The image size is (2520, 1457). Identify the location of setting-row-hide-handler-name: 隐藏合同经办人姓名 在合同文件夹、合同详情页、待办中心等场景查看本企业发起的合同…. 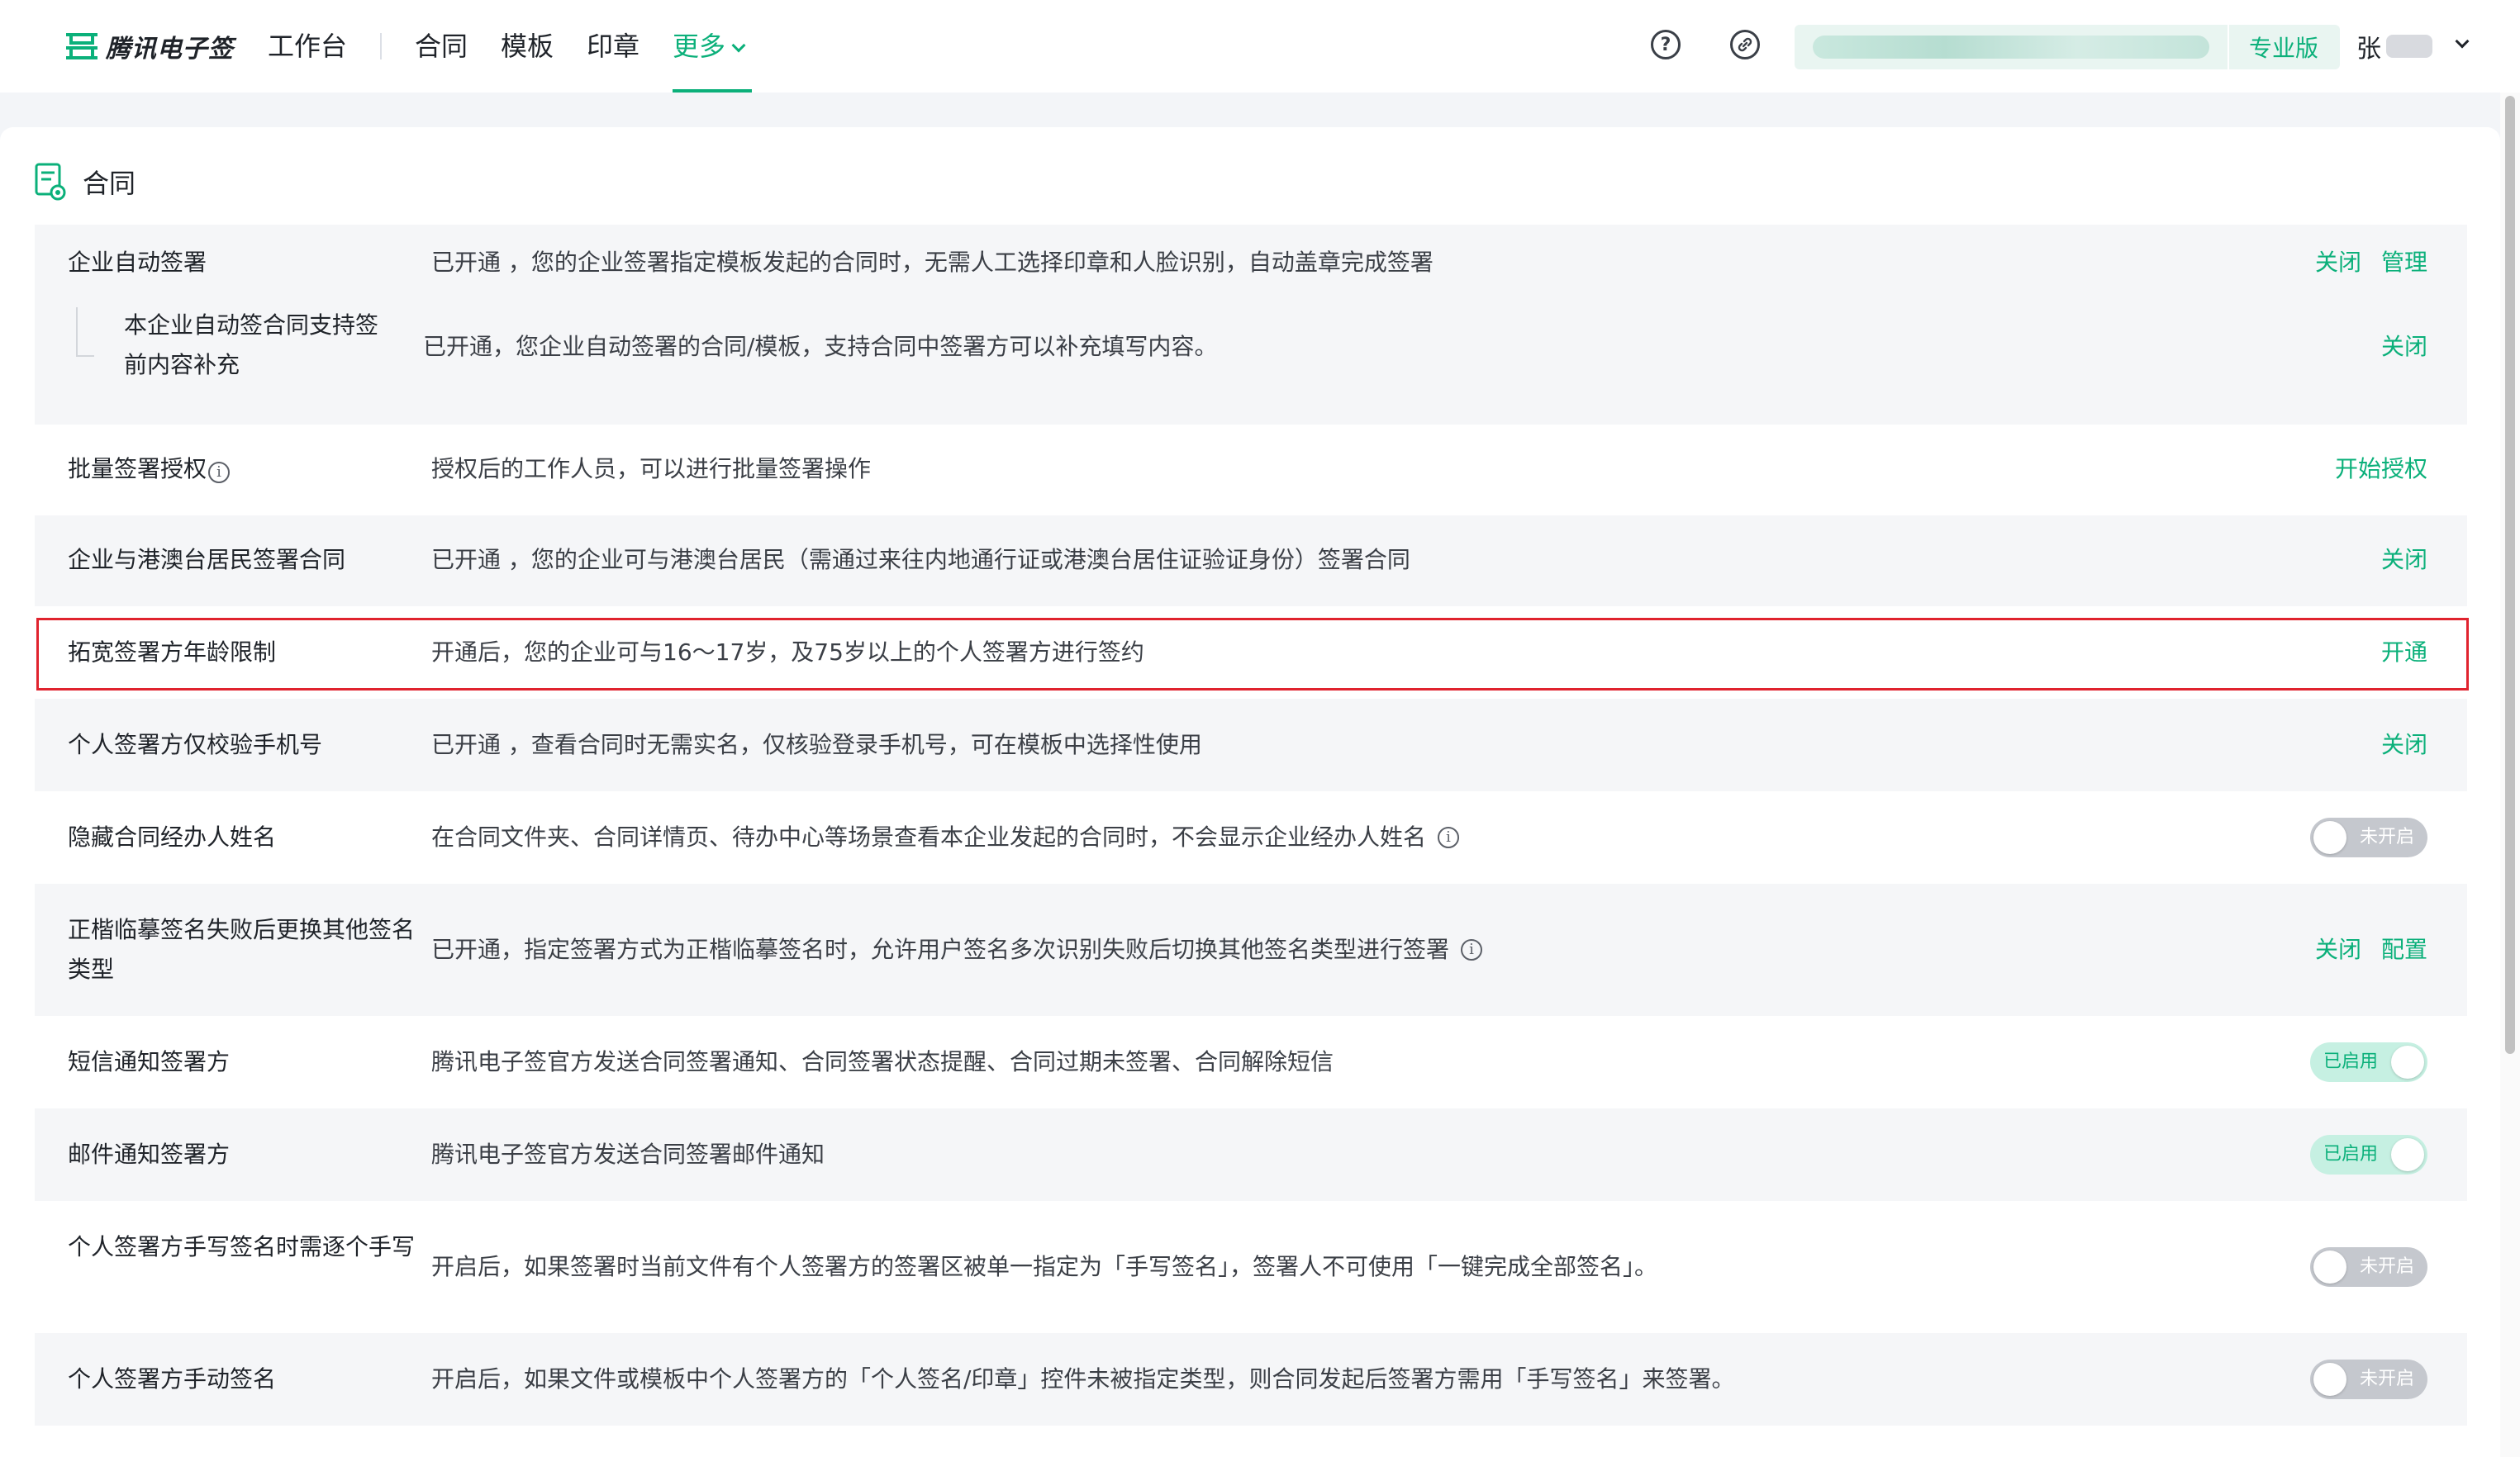
(1251, 837).